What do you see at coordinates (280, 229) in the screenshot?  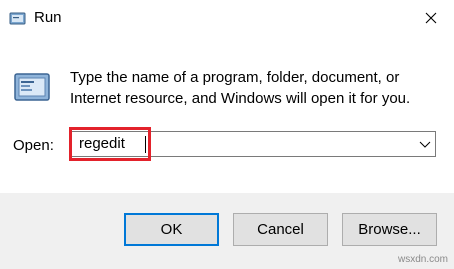 I see `cancel-button: Cancel` at bounding box center [280, 229].